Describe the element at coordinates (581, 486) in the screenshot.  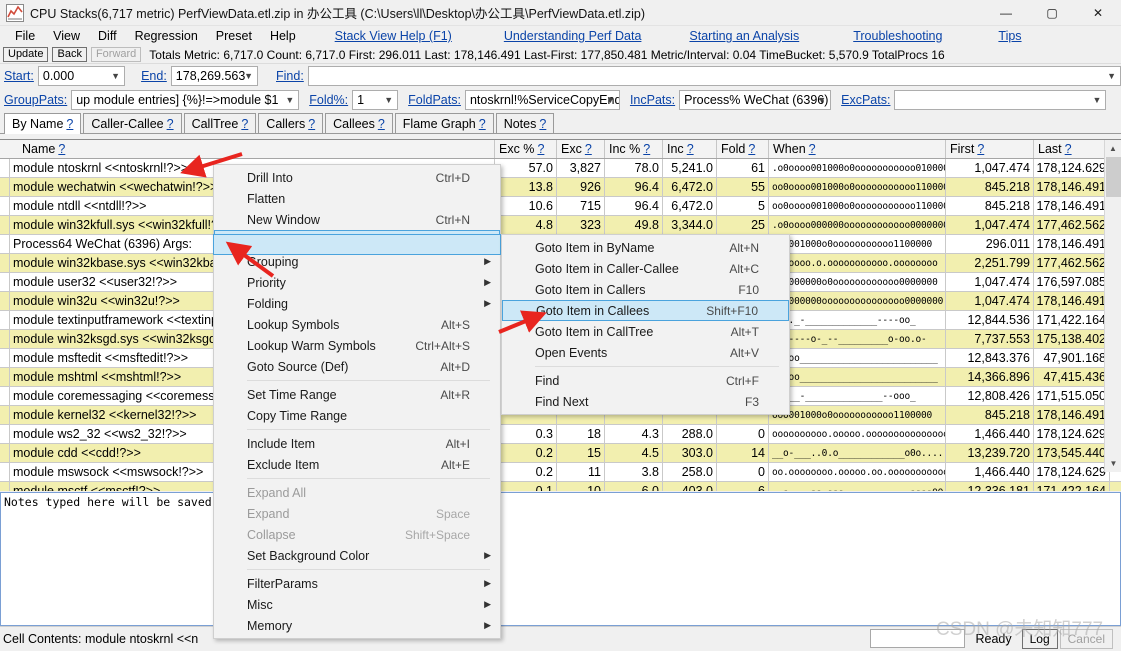
I see `row-exc: 10` at that location.